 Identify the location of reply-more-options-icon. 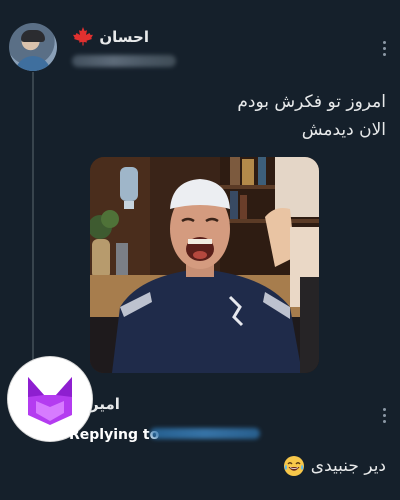
(384, 415).